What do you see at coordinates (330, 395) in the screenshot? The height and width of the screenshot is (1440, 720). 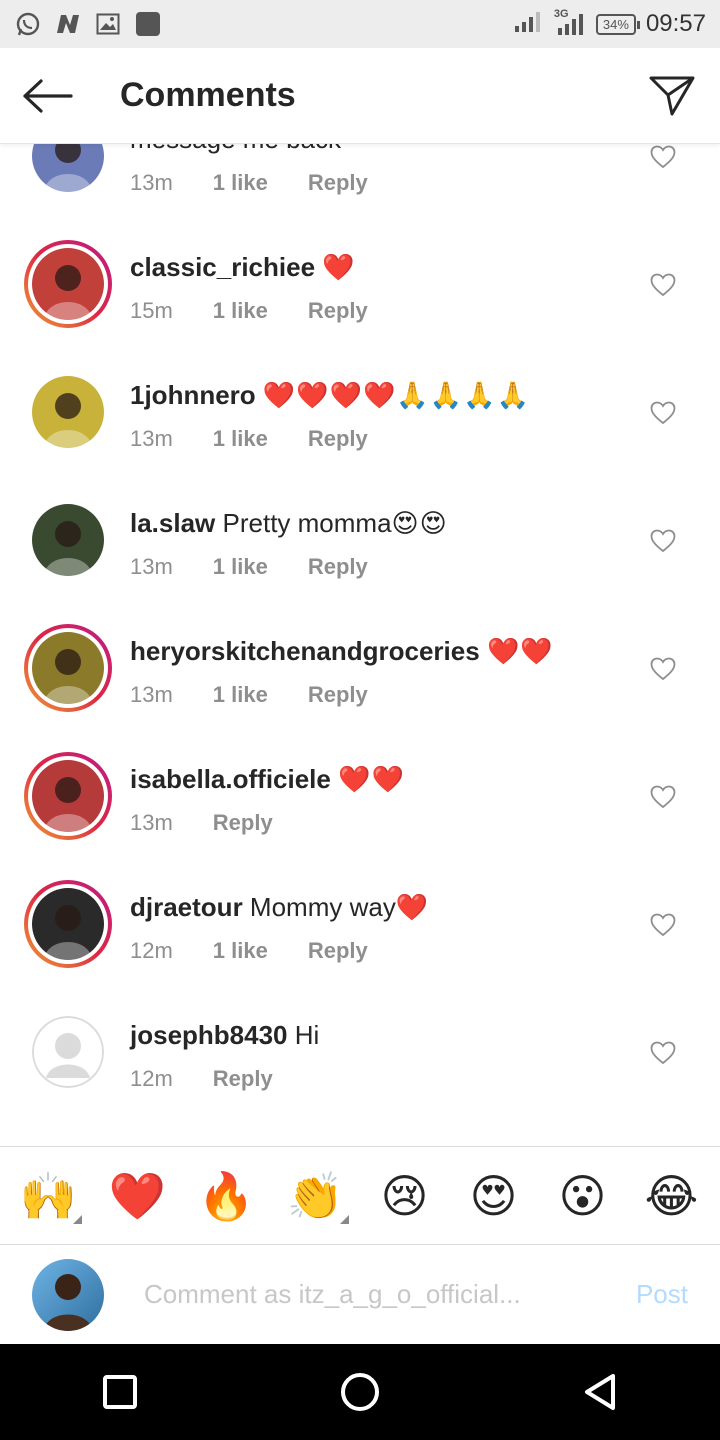 I see `comment-text: 1johnnero ❤️❤️❤️❤️🙏🙏🙏🙏` at bounding box center [330, 395].